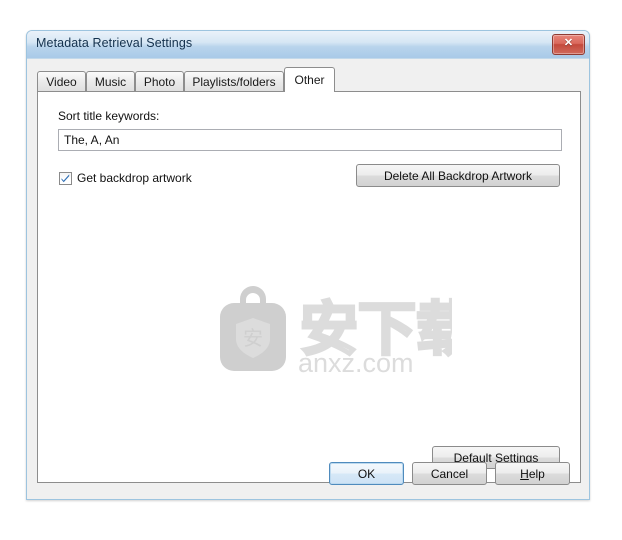  Describe the element at coordinates (109, 116) in the screenshot. I see `sort-title-keywords-label: Sort title keywords:` at that location.